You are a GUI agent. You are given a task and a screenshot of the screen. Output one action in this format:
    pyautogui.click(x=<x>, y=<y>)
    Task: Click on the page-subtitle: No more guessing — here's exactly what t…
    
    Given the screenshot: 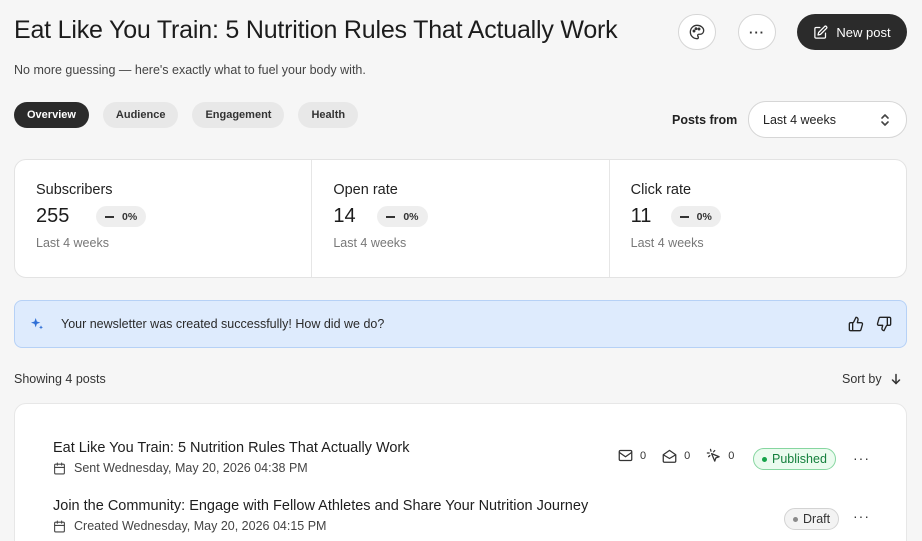 What is the action you would take?
    pyautogui.click(x=190, y=70)
    